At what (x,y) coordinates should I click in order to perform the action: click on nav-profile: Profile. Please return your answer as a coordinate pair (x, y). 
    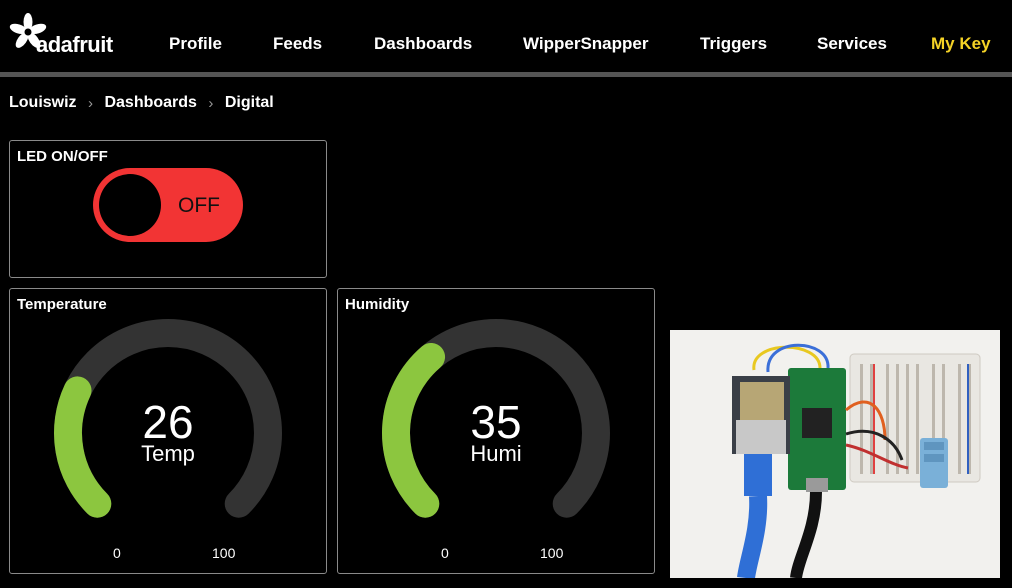
    Looking at the image, I should click on (195, 44).